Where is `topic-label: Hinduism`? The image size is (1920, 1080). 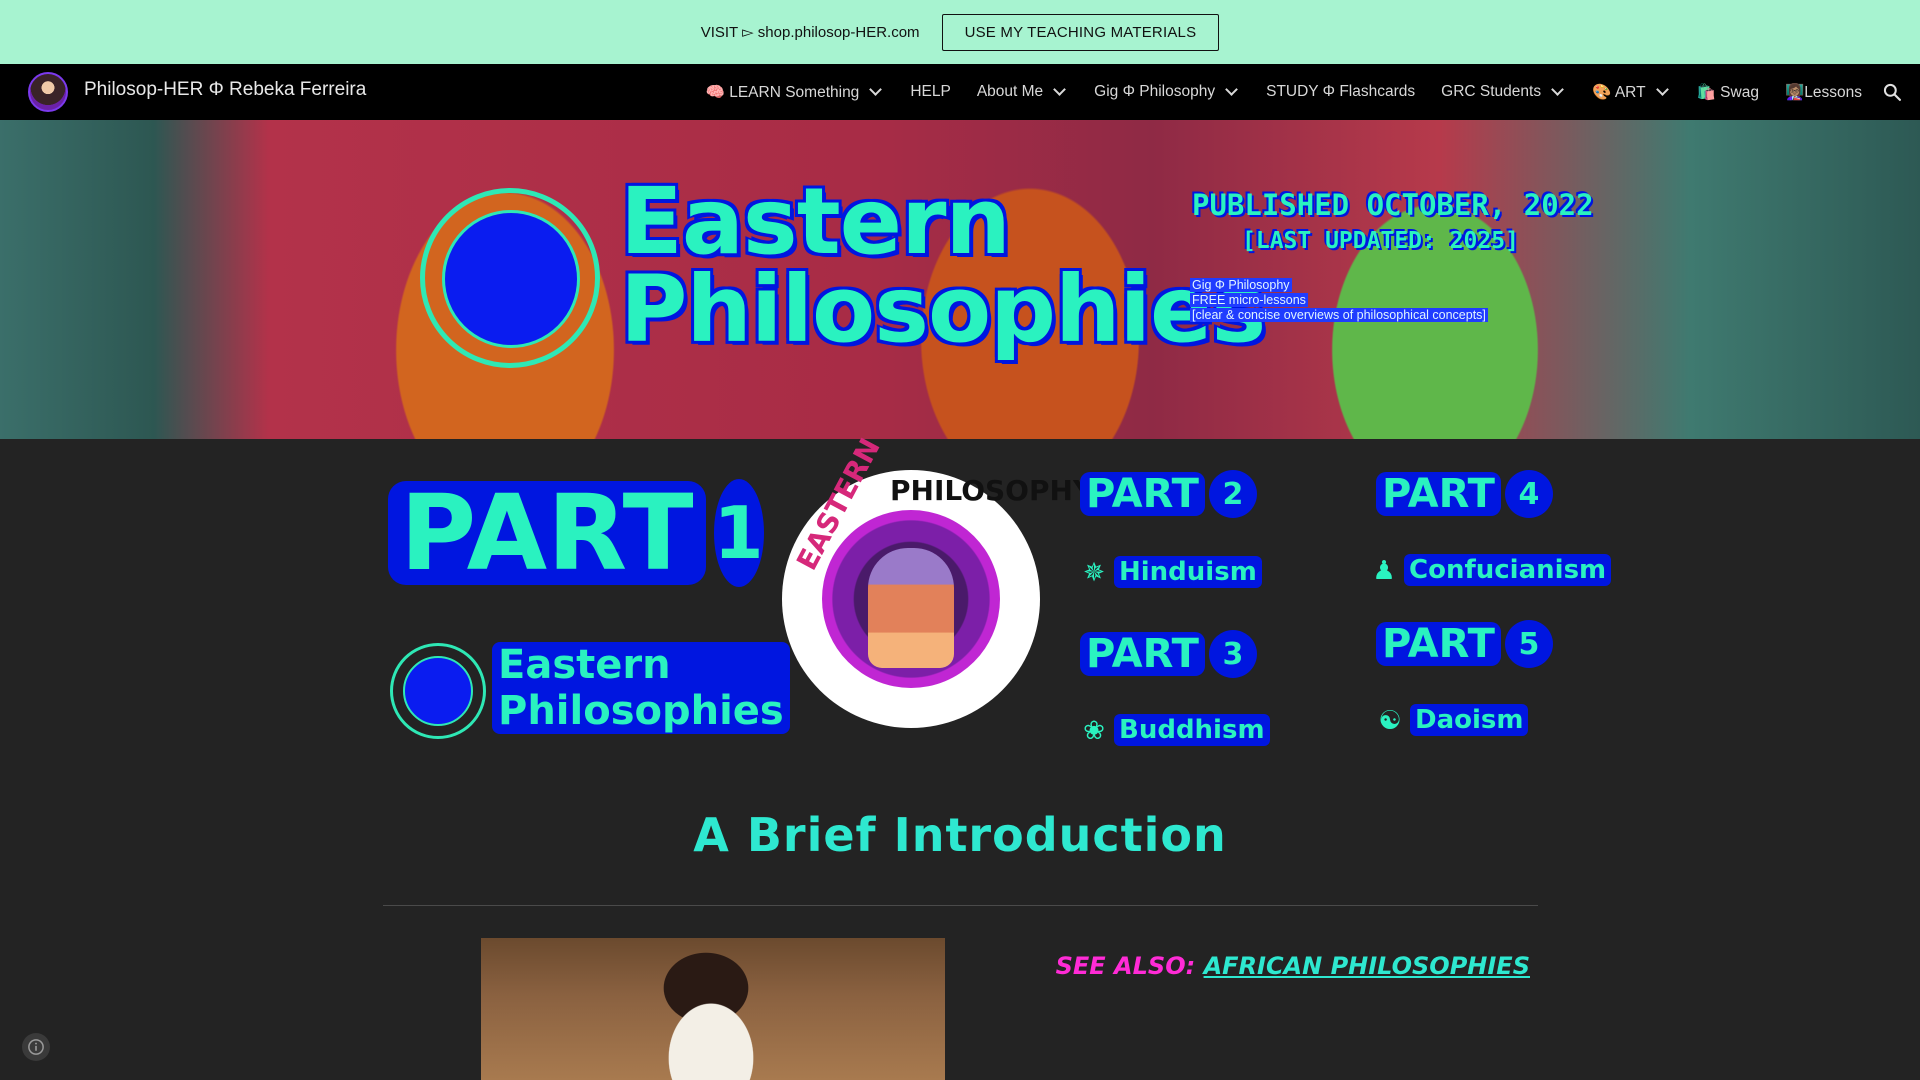 topic-label: Hinduism is located at coordinates (1188, 572).